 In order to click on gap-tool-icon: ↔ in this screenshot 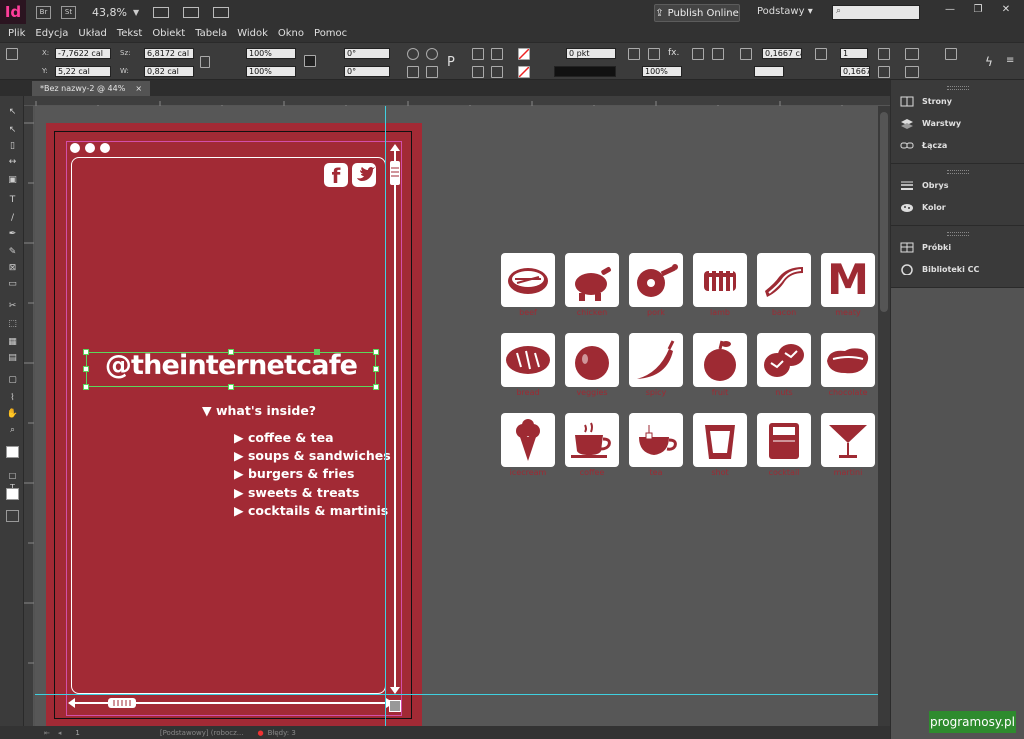, I will do `click(12, 162)`.